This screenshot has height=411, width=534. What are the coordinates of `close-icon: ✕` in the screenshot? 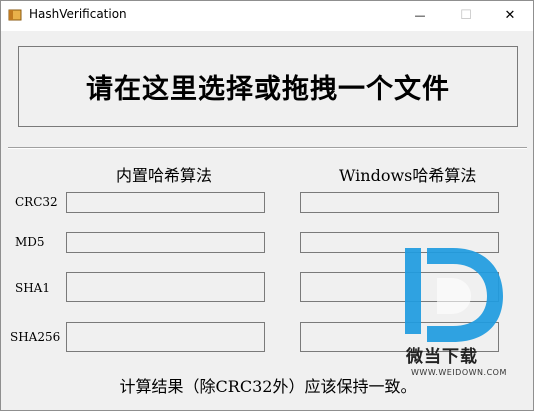 It's located at (510, 15).